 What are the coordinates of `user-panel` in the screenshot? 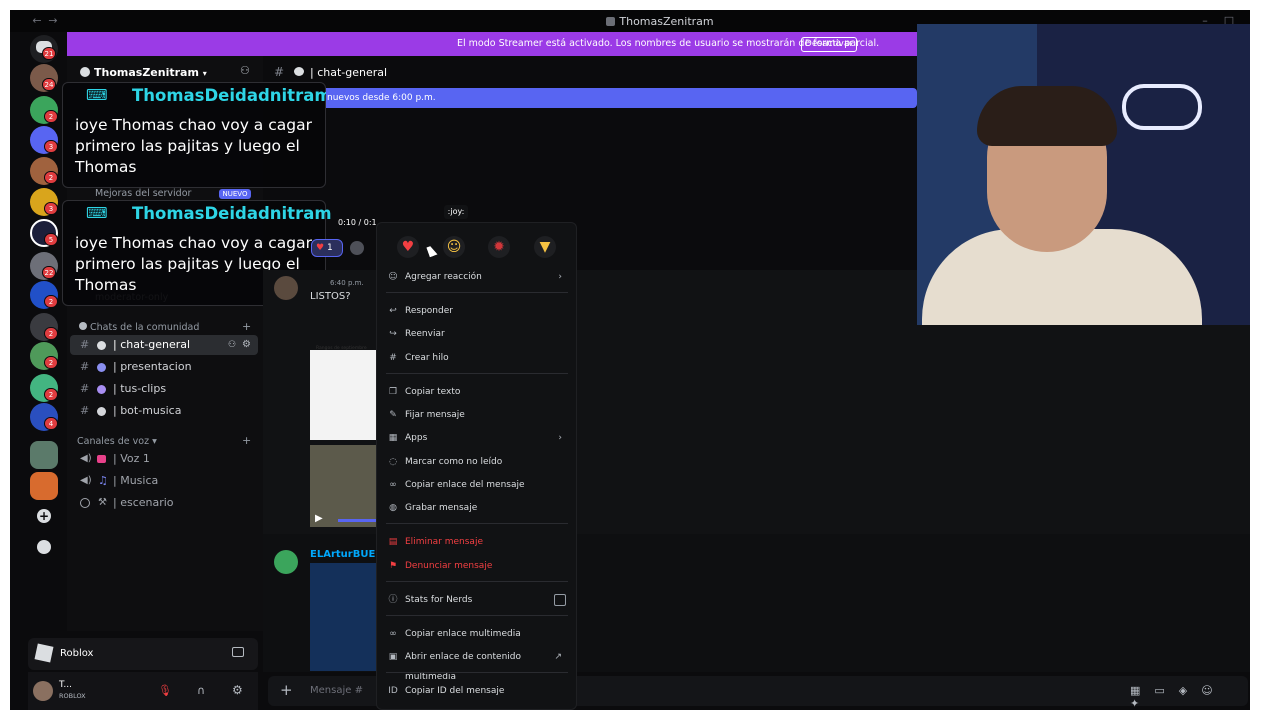 It's located at (143, 691).